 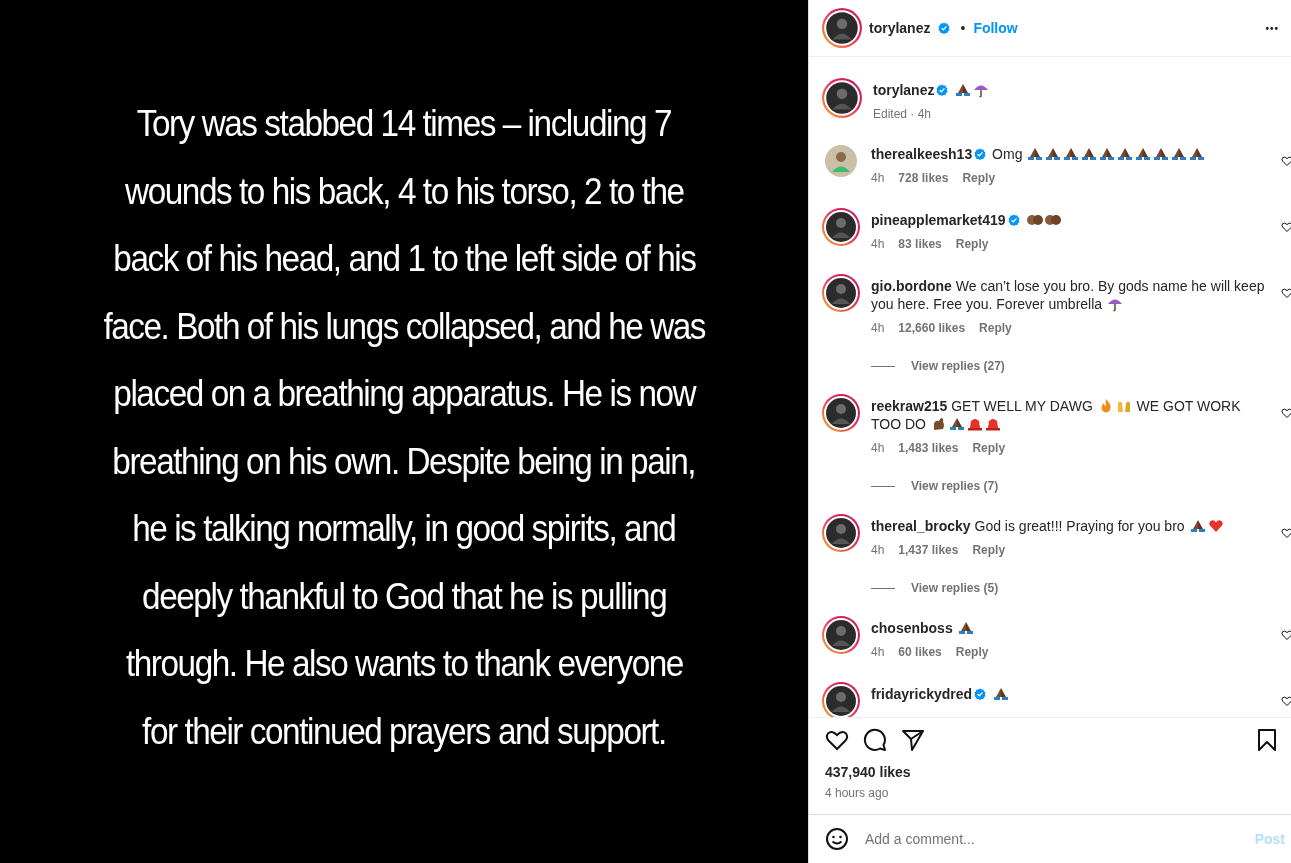 I want to click on bookmark-icon, so click(x=1267, y=740).